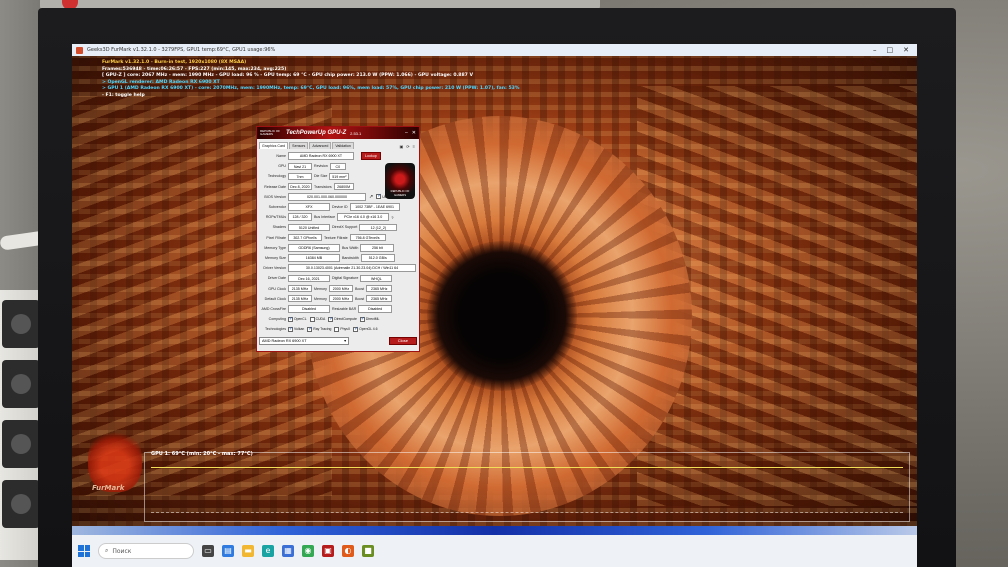  I want to click on checkbox-label: Ray Tracing, so click(322, 329).